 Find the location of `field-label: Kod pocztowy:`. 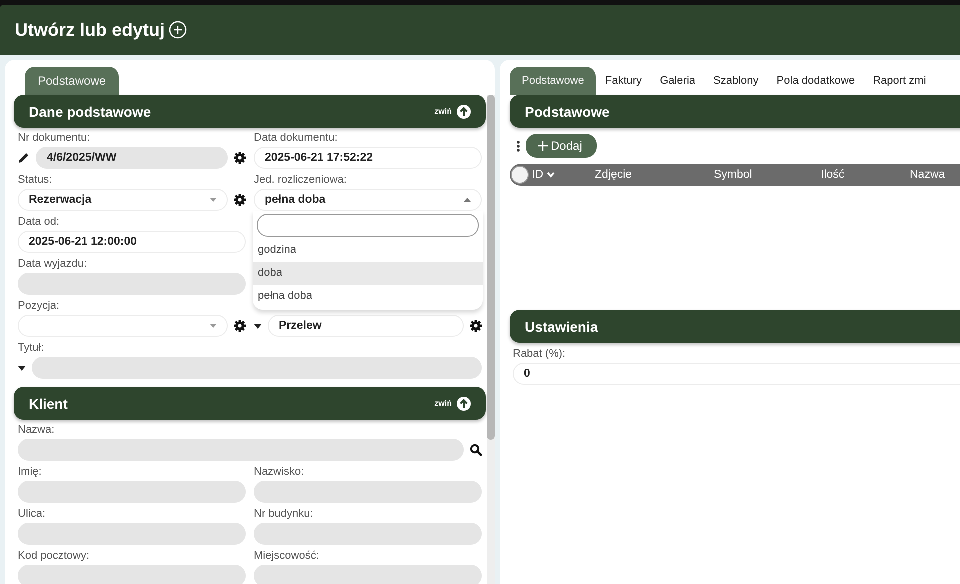

field-label: Kod pocztowy: is located at coordinates (54, 556).